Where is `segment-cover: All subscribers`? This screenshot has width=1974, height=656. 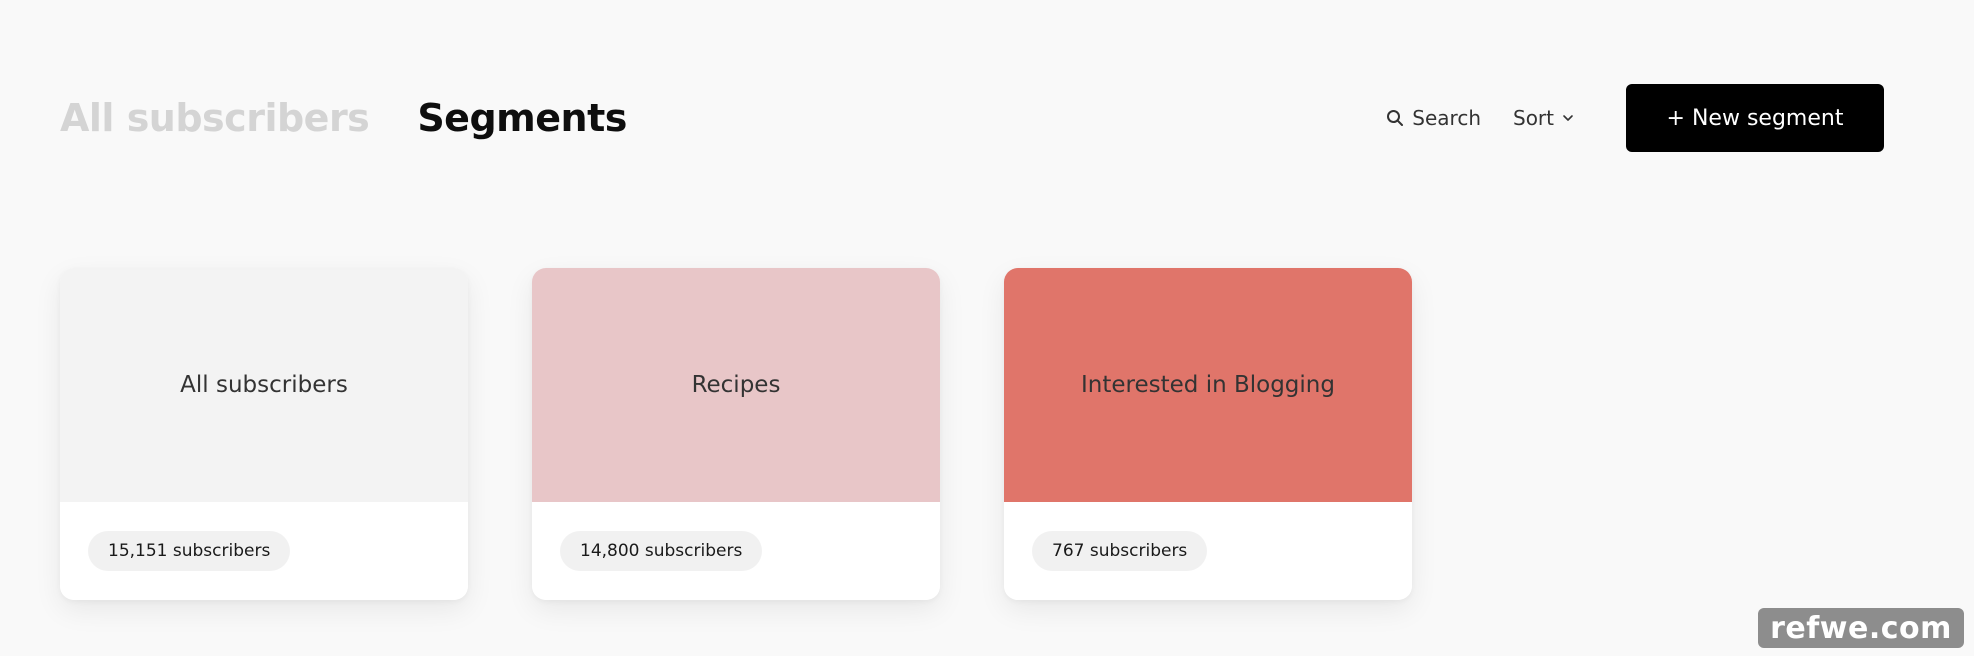
segment-cover: All subscribers is located at coordinates (264, 385).